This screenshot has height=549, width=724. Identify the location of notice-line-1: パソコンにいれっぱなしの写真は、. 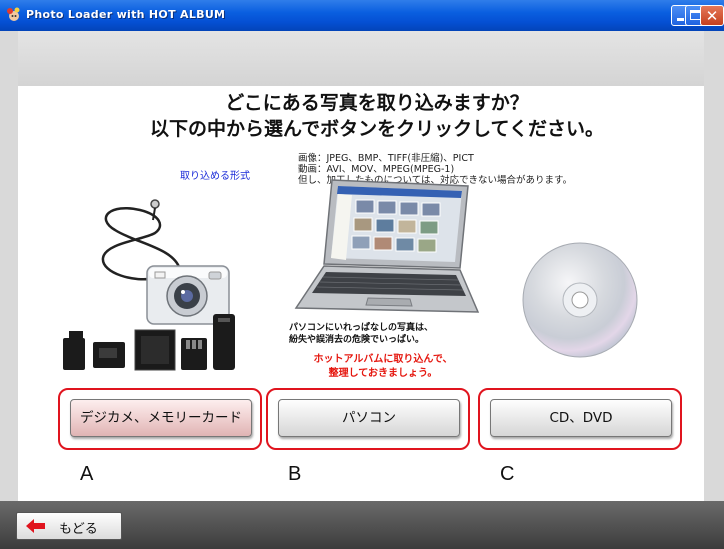
(361, 328).